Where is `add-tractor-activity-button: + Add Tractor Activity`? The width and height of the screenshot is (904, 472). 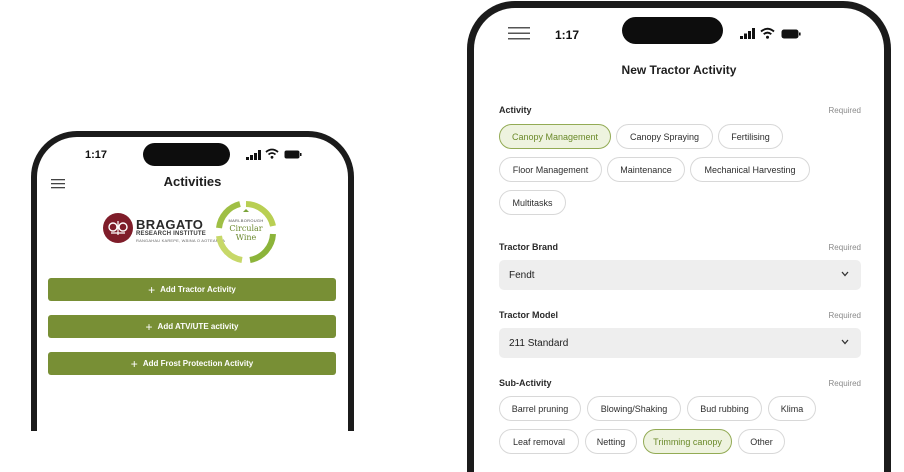
add-tractor-activity-button: + Add Tractor Activity is located at coordinates (192, 289).